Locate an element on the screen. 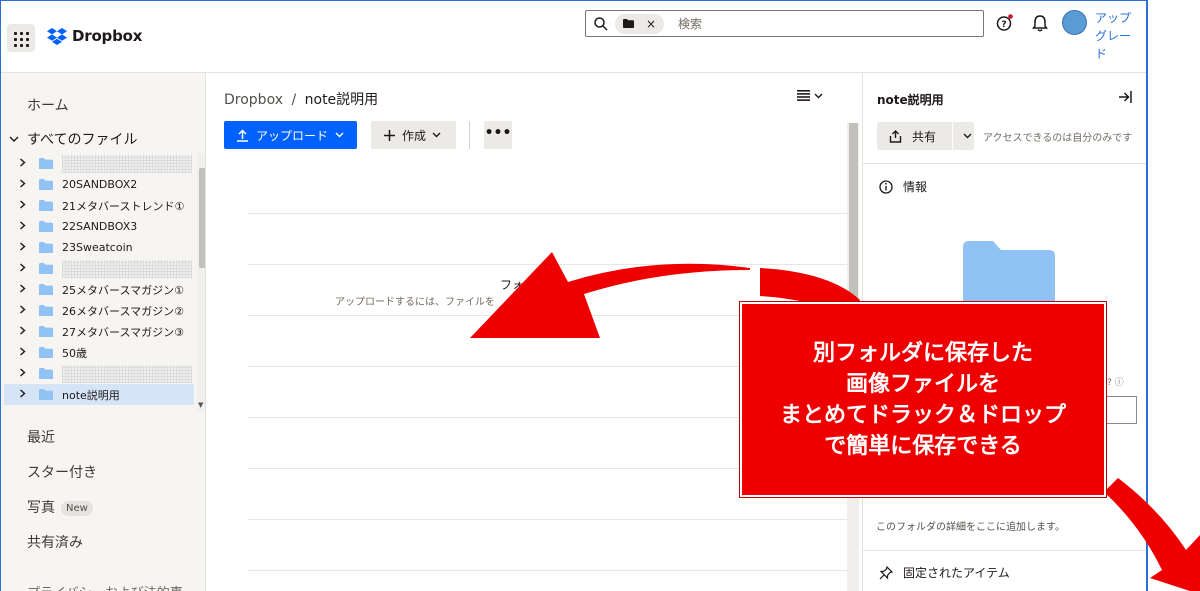 The width and height of the screenshot is (1200, 591). folder-scope-chip: × is located at coordinates (639, 23).